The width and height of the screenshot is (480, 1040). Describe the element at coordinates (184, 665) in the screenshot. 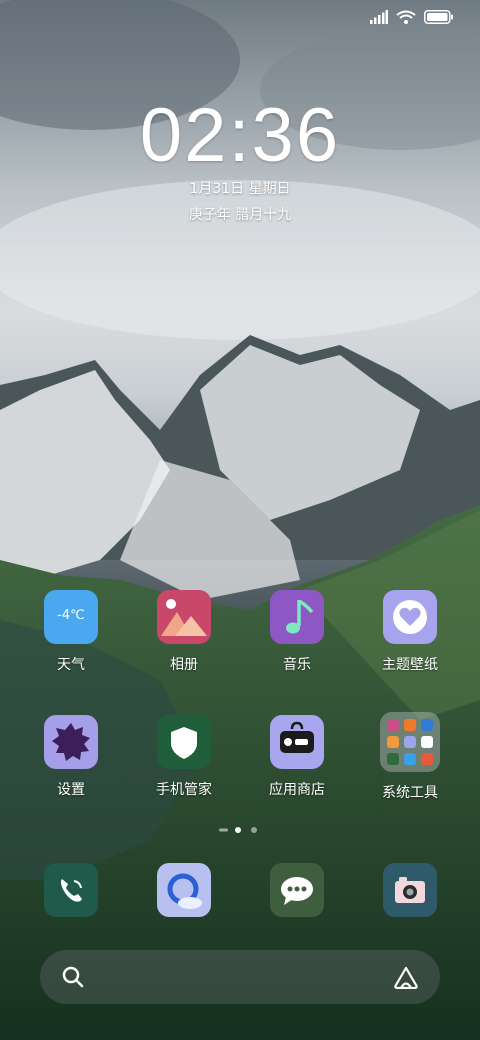

I see `app-label: 相册` at that location.